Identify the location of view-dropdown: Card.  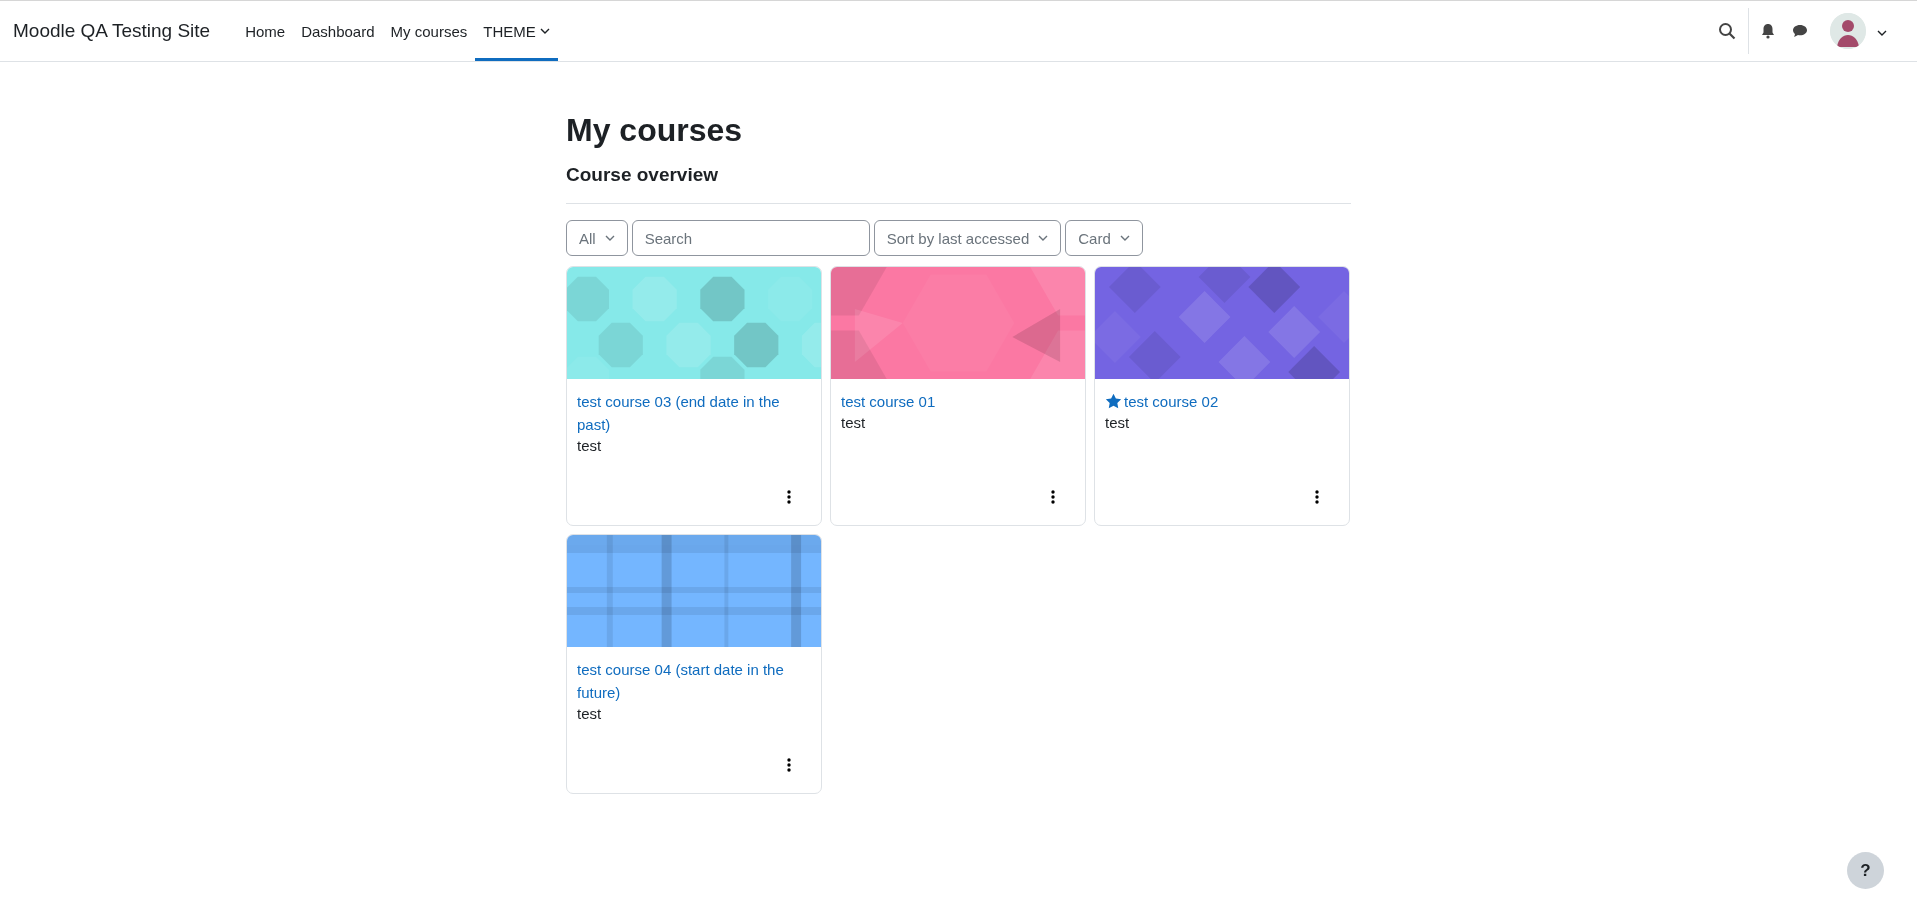
(1104, 238).